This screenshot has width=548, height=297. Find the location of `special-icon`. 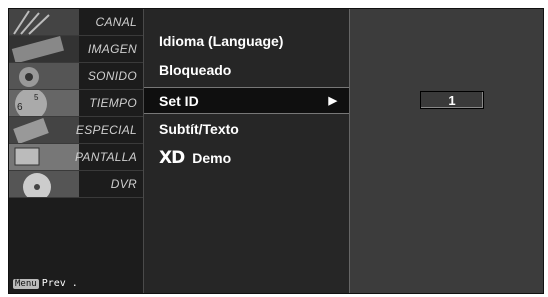

special-icon is located at coordinates (44, 130).